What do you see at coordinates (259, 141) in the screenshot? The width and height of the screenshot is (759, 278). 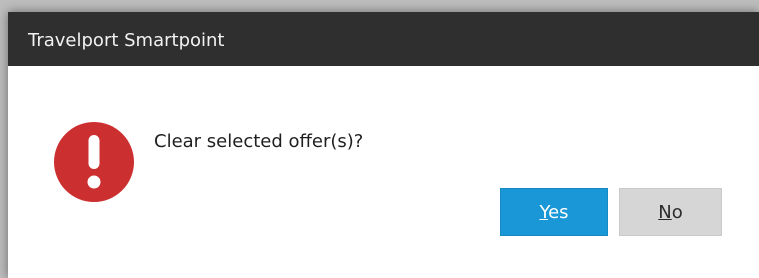 I see `dialog-message: Clear selected offer(s)?` at bounding box center [259, 141].